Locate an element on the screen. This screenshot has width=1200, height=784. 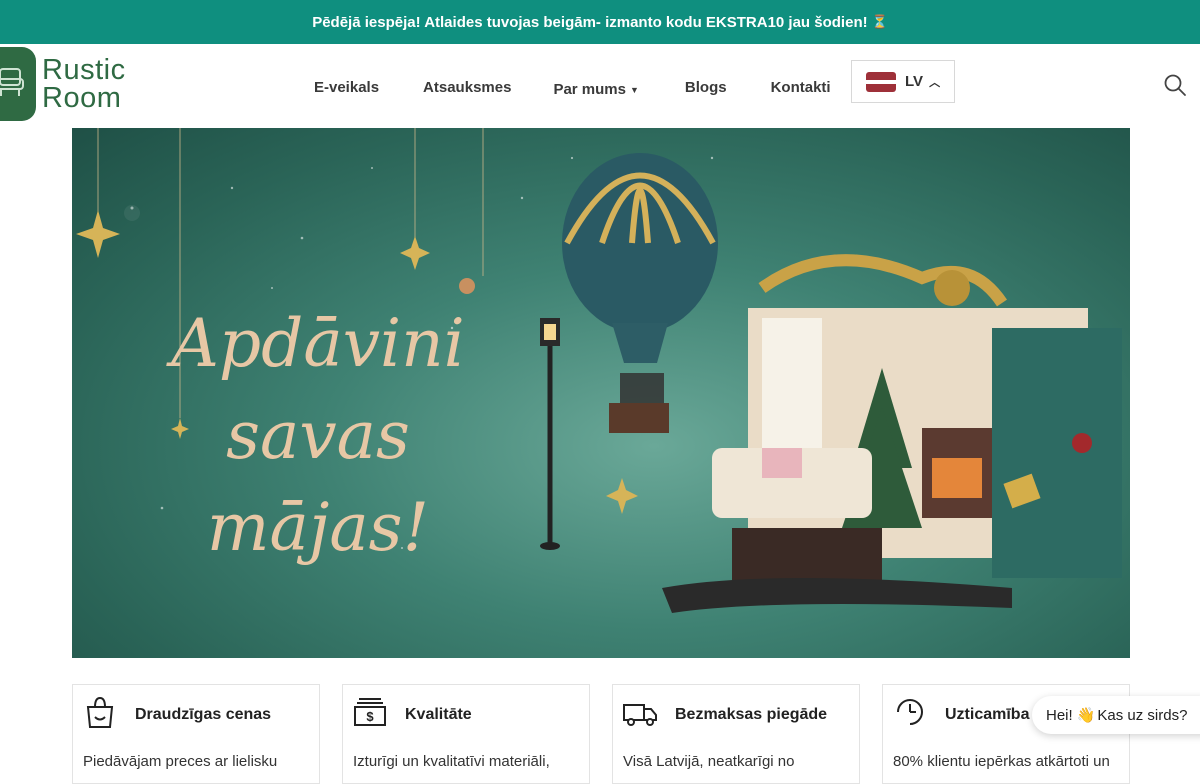
feature-title: Kvalitāte is located at coordinates (438, 714).